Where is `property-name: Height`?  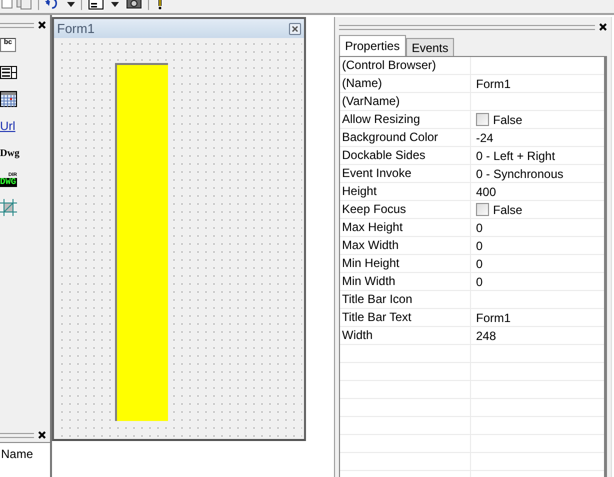 property-name: Height is located at coordinates (359, 191).